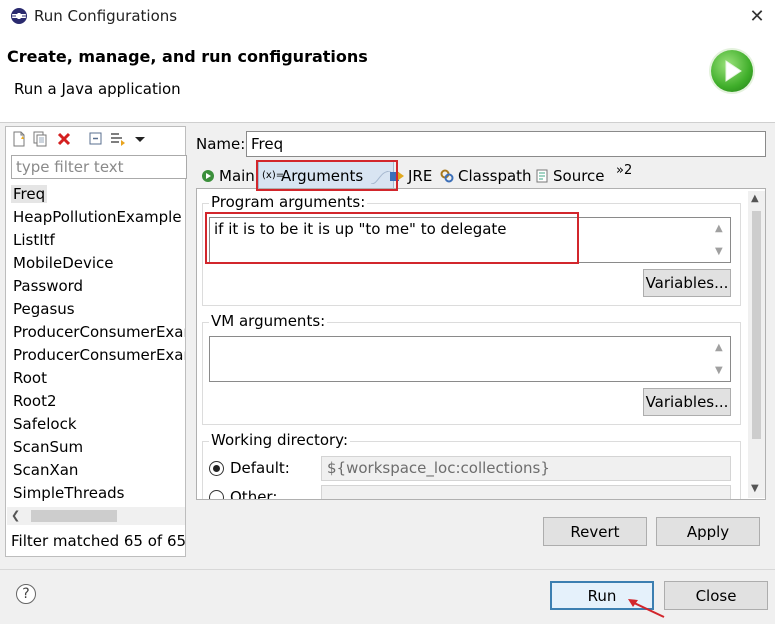 The height and width of the screenshot is (624, 775). What do you see at coordinates (44, 309) in the screenshot?
I see `list-item-label: Pegasus` at bounding box center [44, 309].